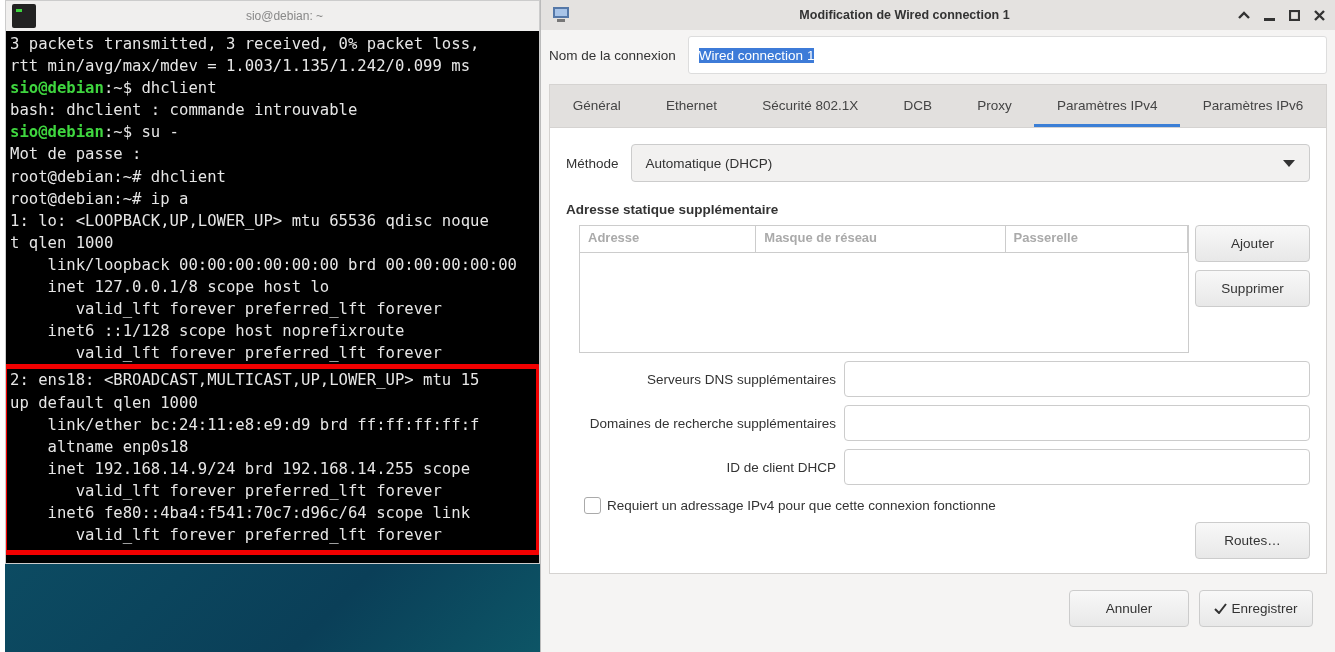 The image size is (1335, 652). Describe the element at coordinates (114, 89) in the screenshot. I see `terminal-line: sio@debian:~$ dhclient` at that location.